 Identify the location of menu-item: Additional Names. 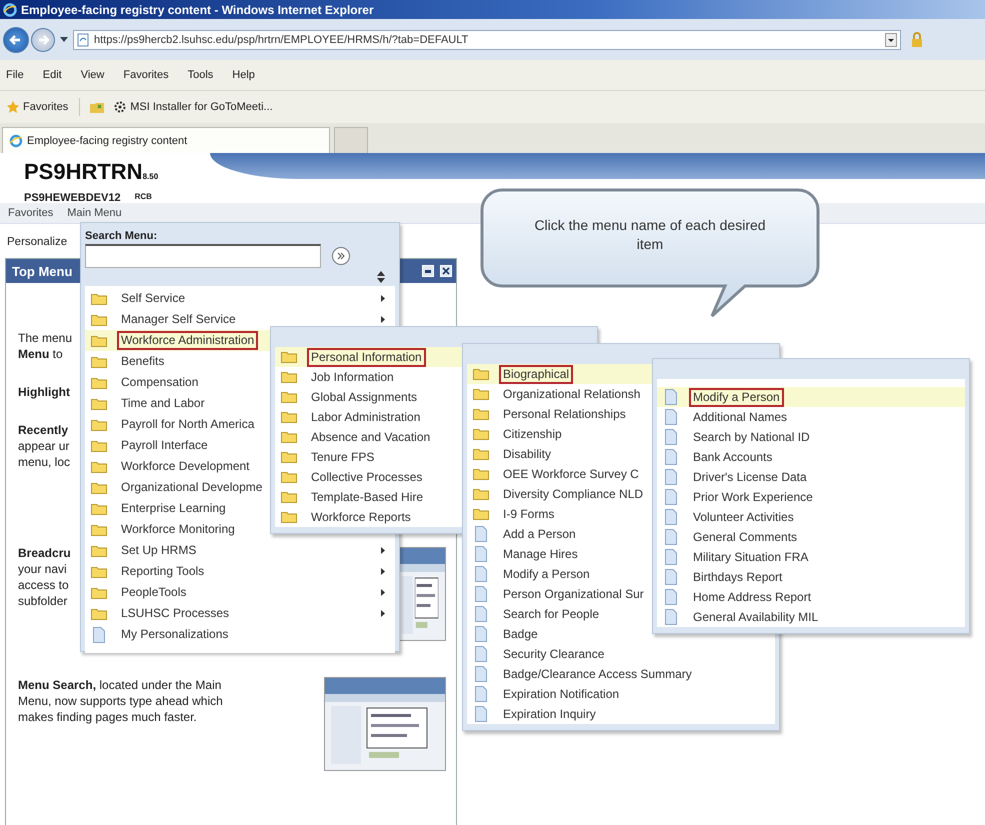
(811, 417).